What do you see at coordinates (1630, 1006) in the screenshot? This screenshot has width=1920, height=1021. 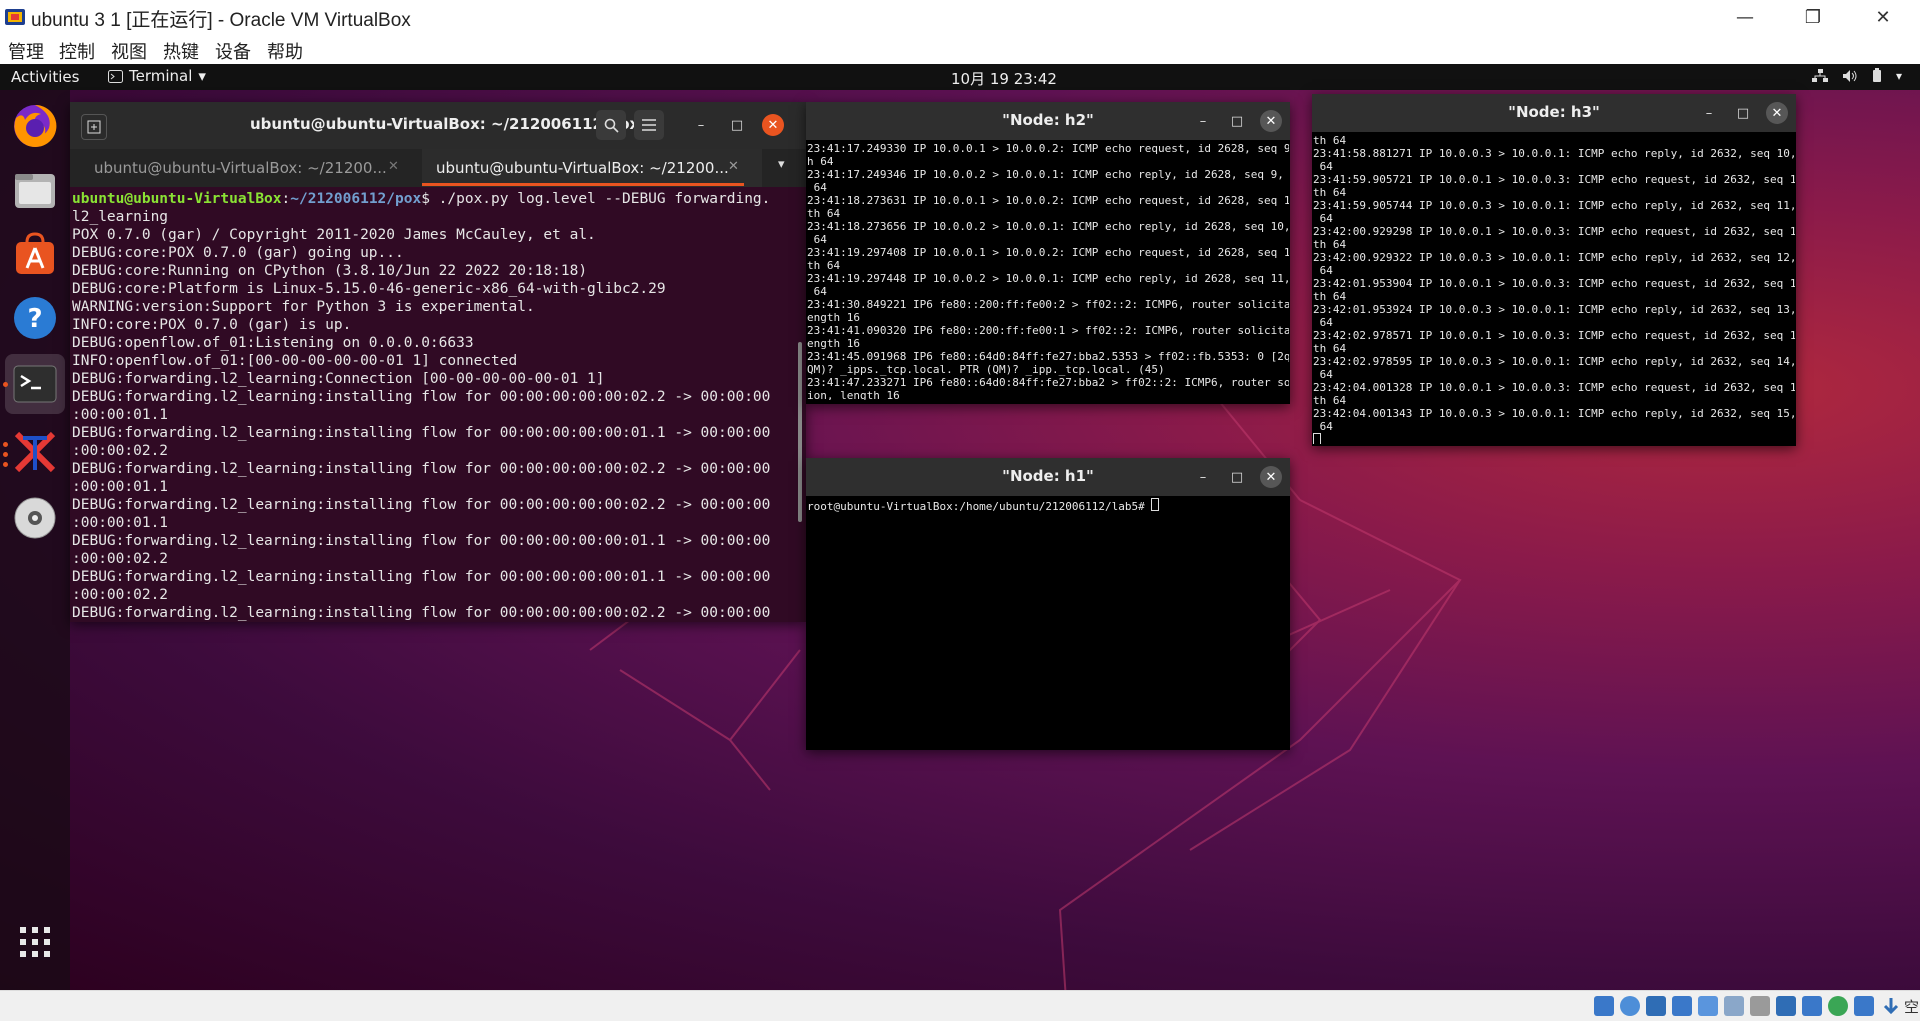 I see `optical-drive-icon` at bounding box center [1630, 1006].